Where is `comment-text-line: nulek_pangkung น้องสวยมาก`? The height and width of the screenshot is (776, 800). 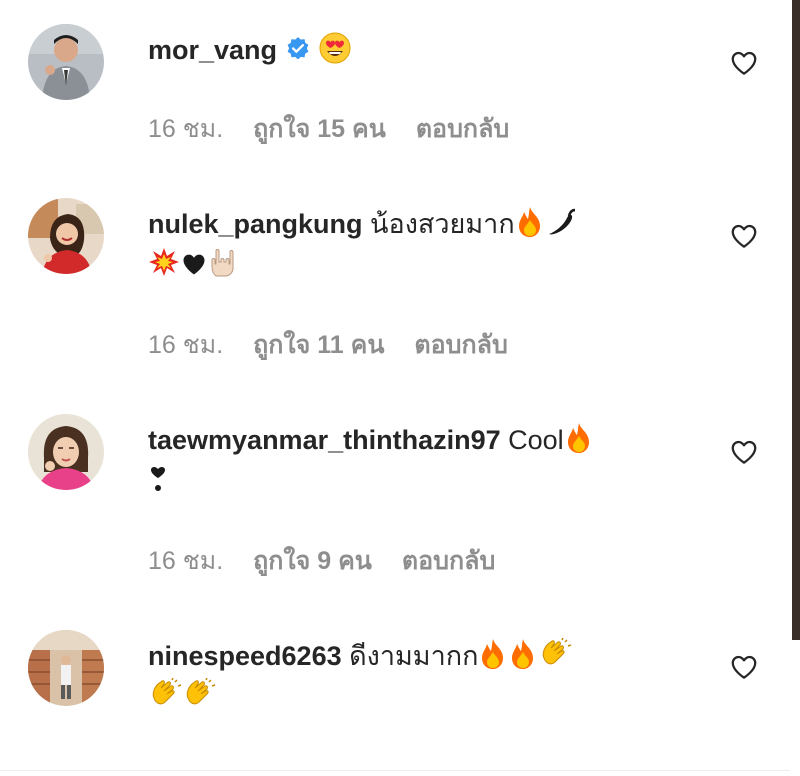 comment-text-line: nulek_pangkung น้องสวยมาก is located at coordinates (362, 226).